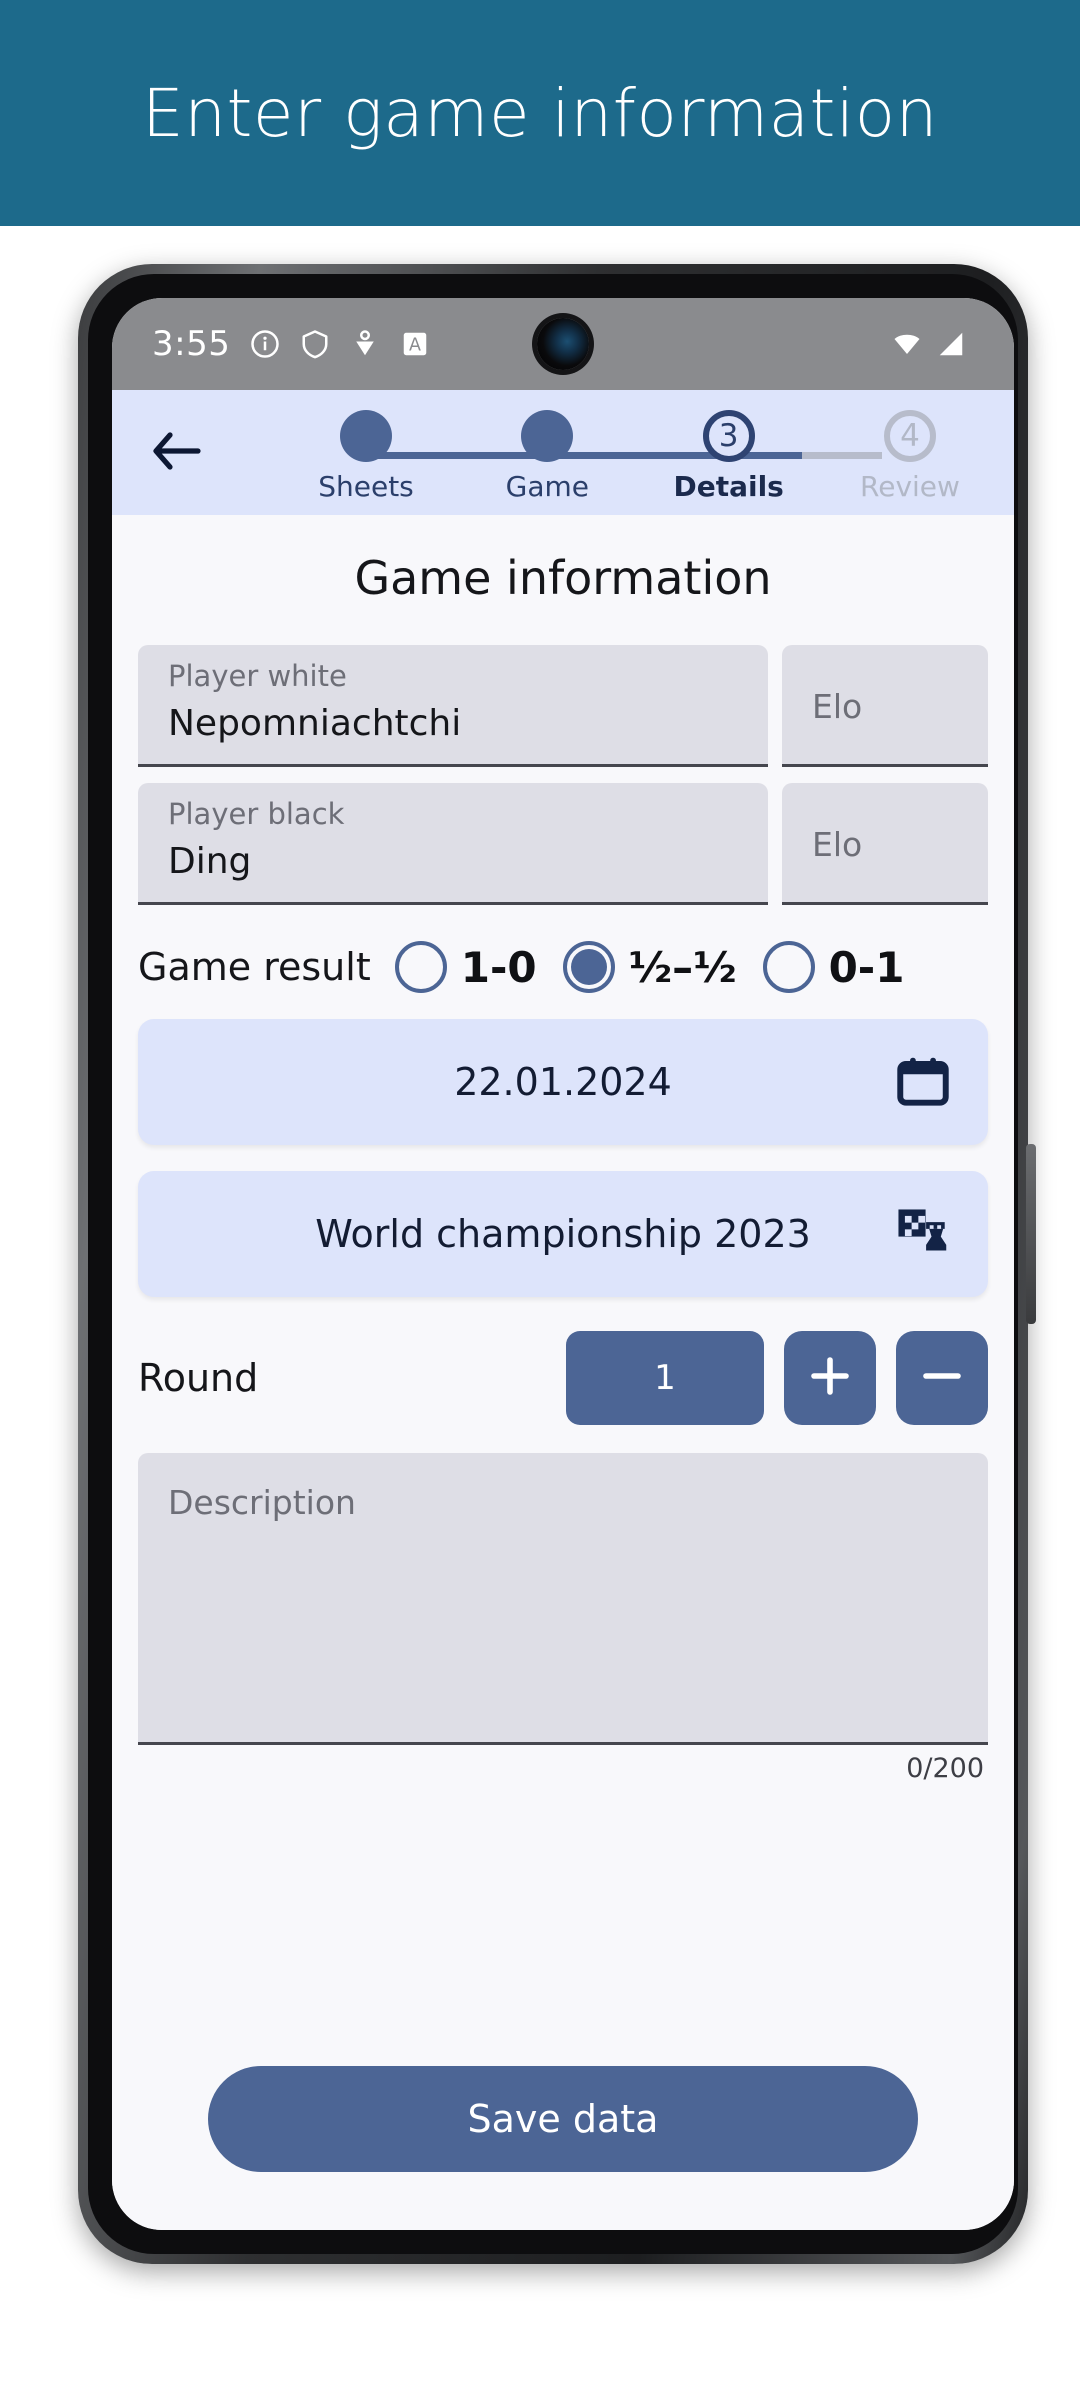  What do you see at coordinates (923, 1082) in the screenshot?
I see `calendar-icon` at bounding box center [923, 1082].